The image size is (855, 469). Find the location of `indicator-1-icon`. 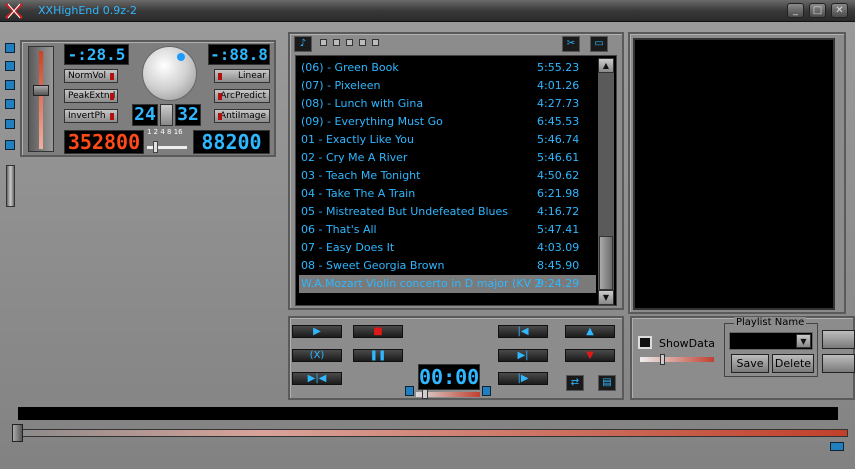

indicator-1-icon is located at coordinates (323, 42).